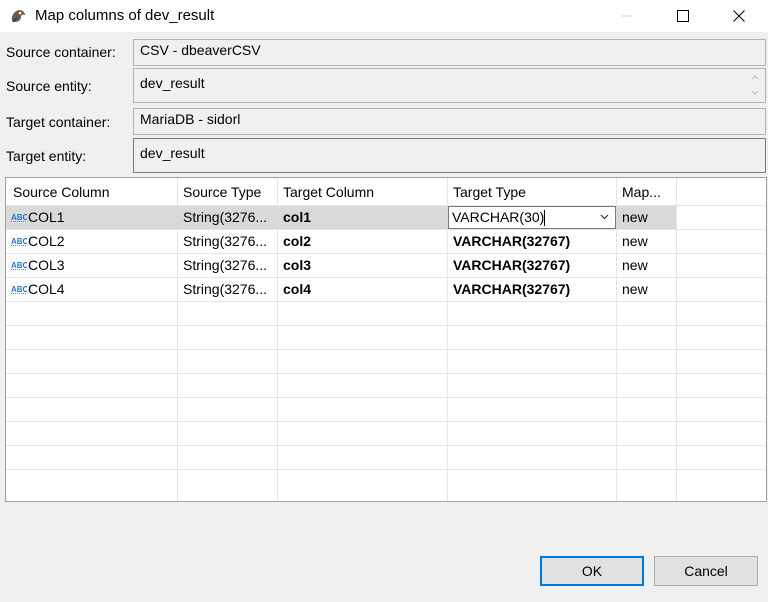 The width and height of the screenshot is (768, 602). What do you see at coordinates (592, 571) in the screenshot?
I see `ok-button: OK` at bounding box center [592, 571].